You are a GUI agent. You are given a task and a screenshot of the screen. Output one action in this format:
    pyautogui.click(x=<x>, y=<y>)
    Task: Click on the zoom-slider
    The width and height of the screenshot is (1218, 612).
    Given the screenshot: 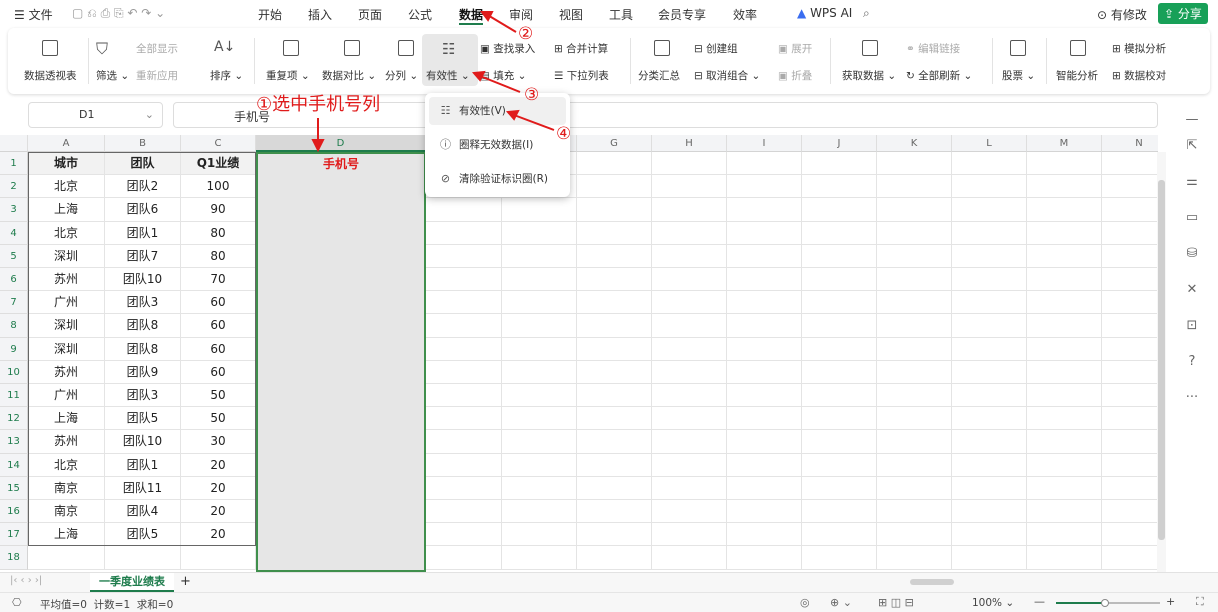 What is the action you would take?
    pyautogui.click(x=1108, y=603)
    